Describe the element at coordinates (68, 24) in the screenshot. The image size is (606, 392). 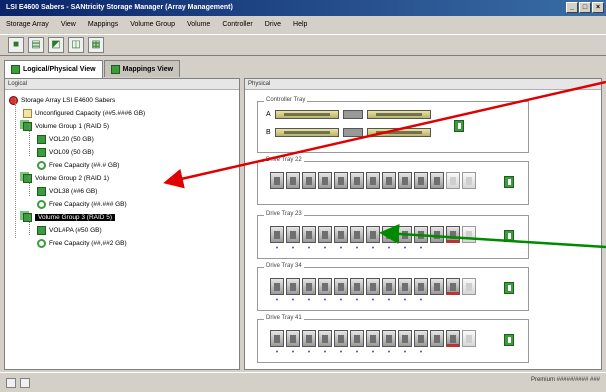
I see `menu-view: View` at that location.